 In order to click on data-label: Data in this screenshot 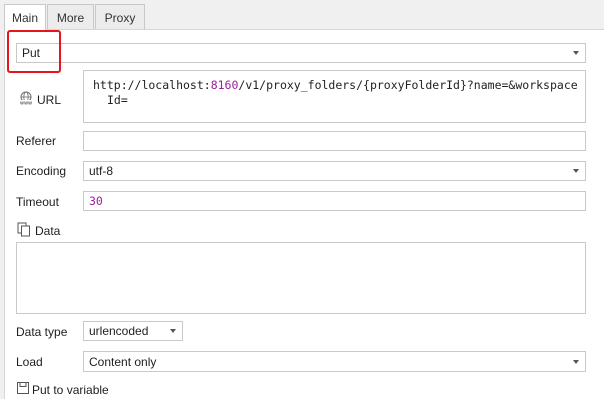, I will do `click(48, 231)`.